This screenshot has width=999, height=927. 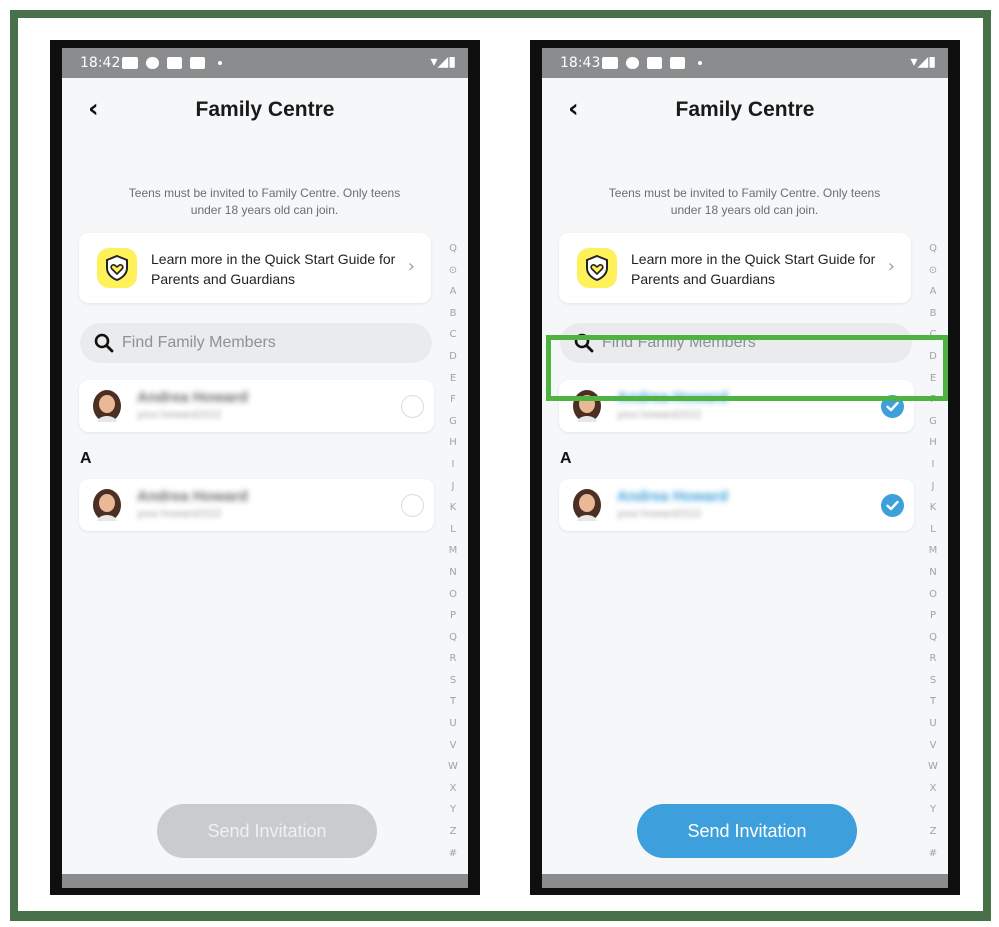 What do you see at coordinates (892, 505) in the screenshot?
I see `checkmark-icon` at bounding box center [892, 505].